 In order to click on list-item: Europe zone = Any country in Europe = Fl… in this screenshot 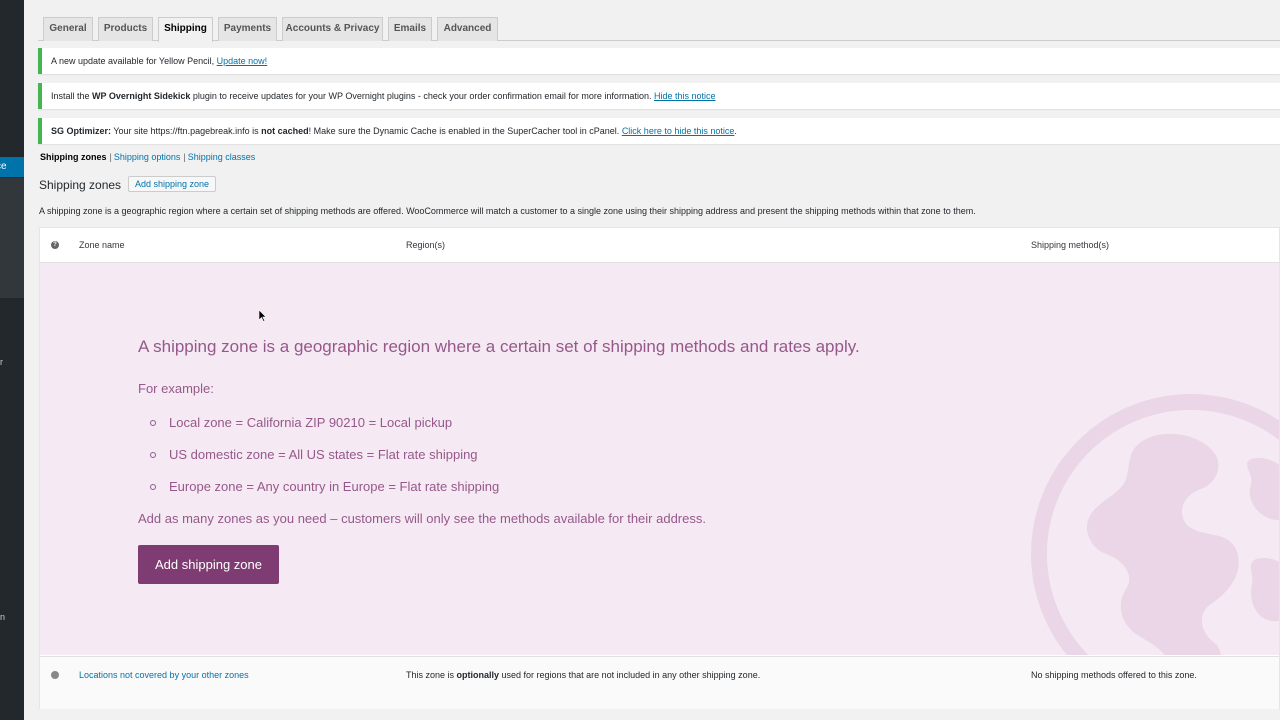, I will do `click(324, 493)`.